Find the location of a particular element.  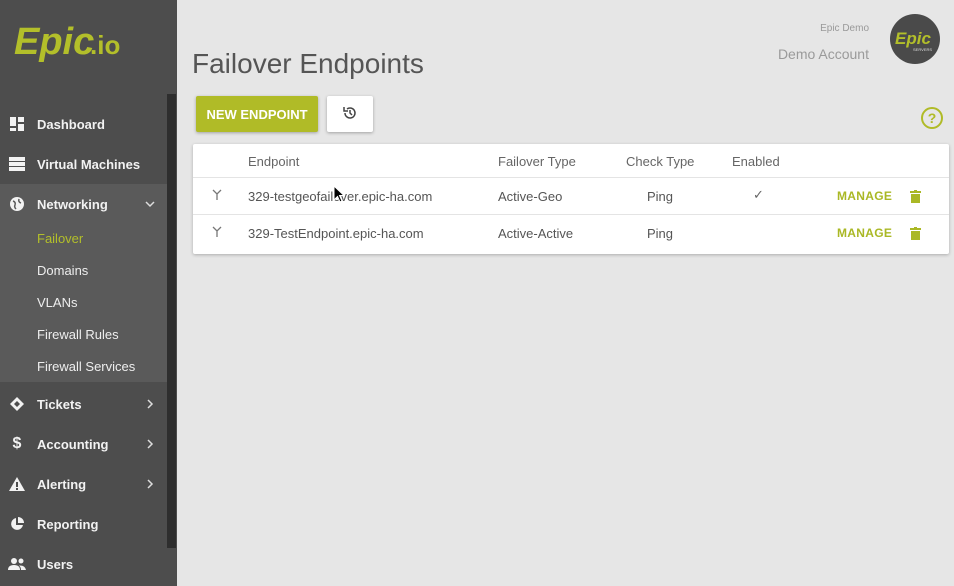

pie-chart-icon is located at coordinates (17, 524).